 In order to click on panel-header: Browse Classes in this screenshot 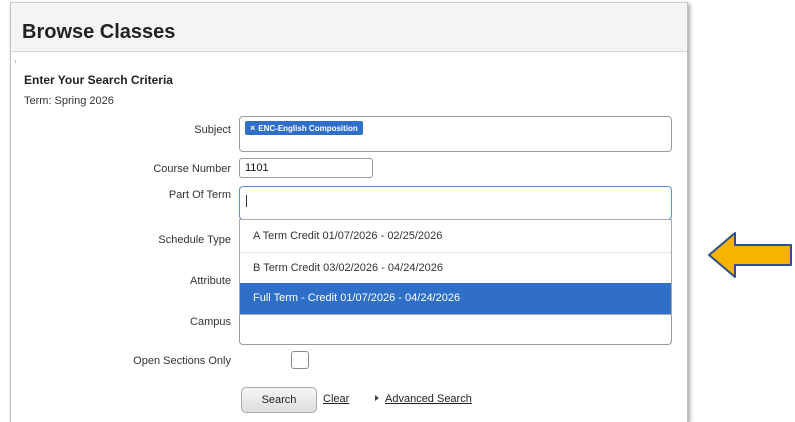, I will do `click(349, 27)`.